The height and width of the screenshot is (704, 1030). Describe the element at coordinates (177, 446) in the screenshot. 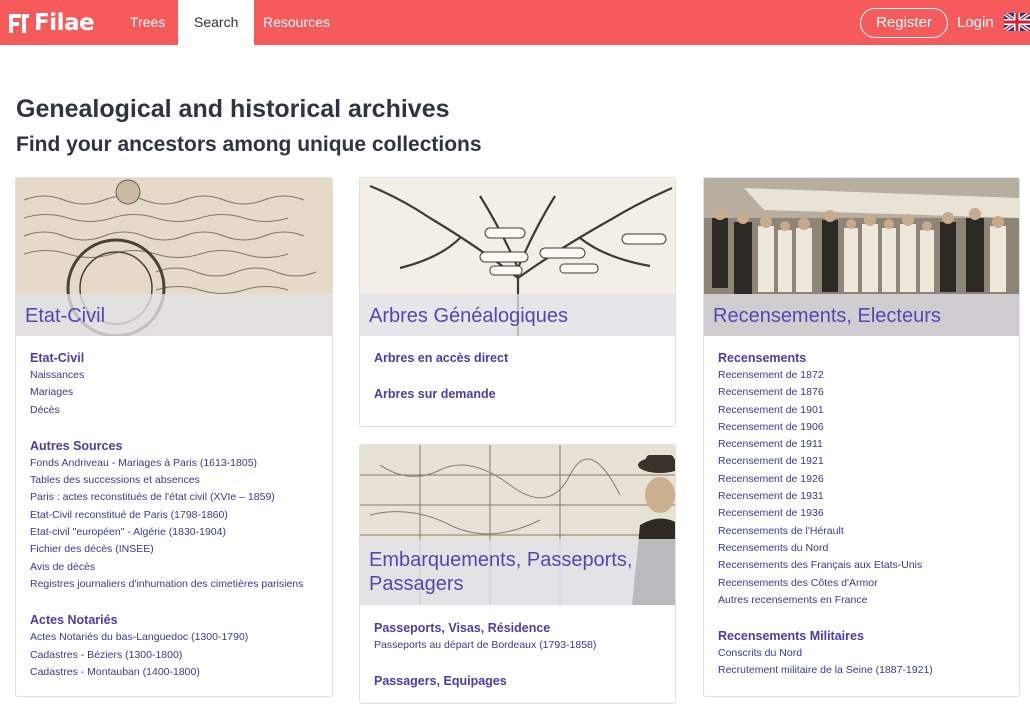

I see `section-heading: Autres Sources` at that location.